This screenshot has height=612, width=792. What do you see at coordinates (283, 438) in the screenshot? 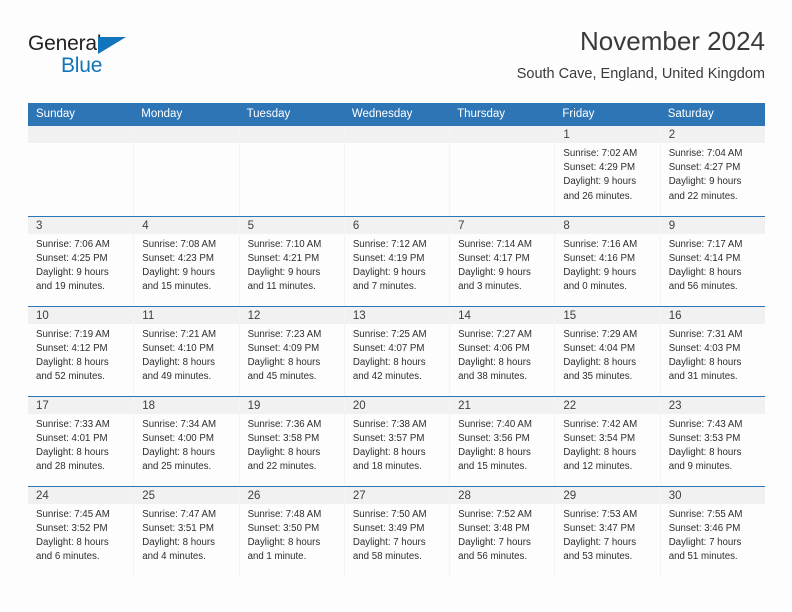
I see `sunset-time: Sunset: 3:58 PM` at bounding box center [283, 438].